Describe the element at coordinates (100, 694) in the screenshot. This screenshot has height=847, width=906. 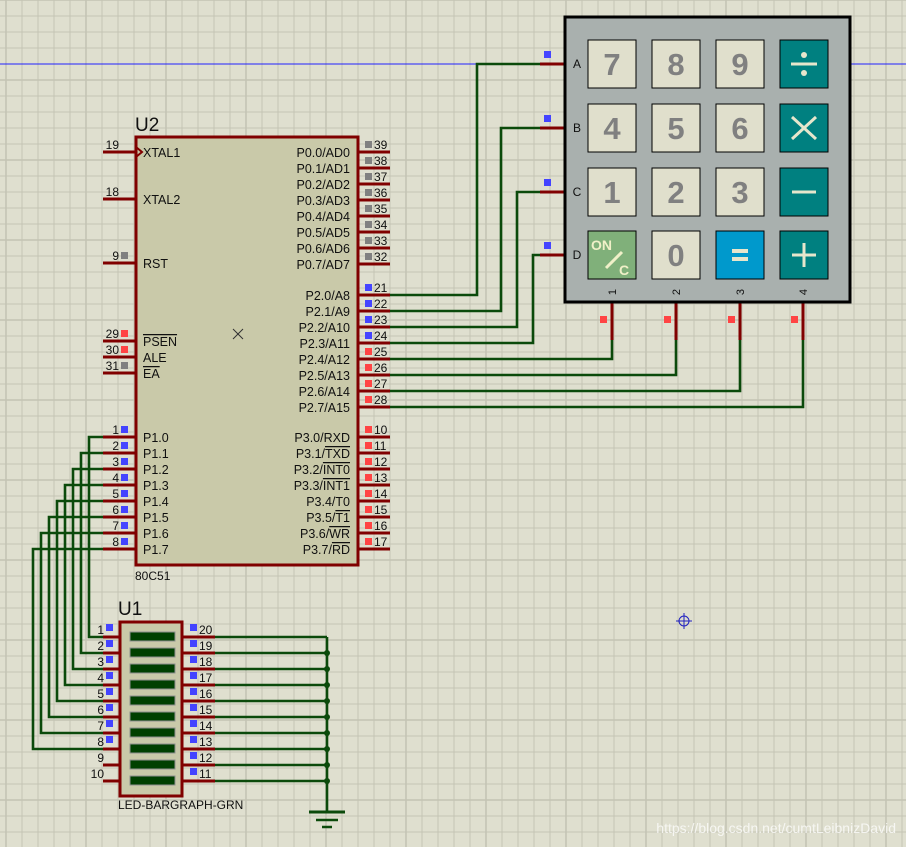
I see `pin-number: 5` at that location.